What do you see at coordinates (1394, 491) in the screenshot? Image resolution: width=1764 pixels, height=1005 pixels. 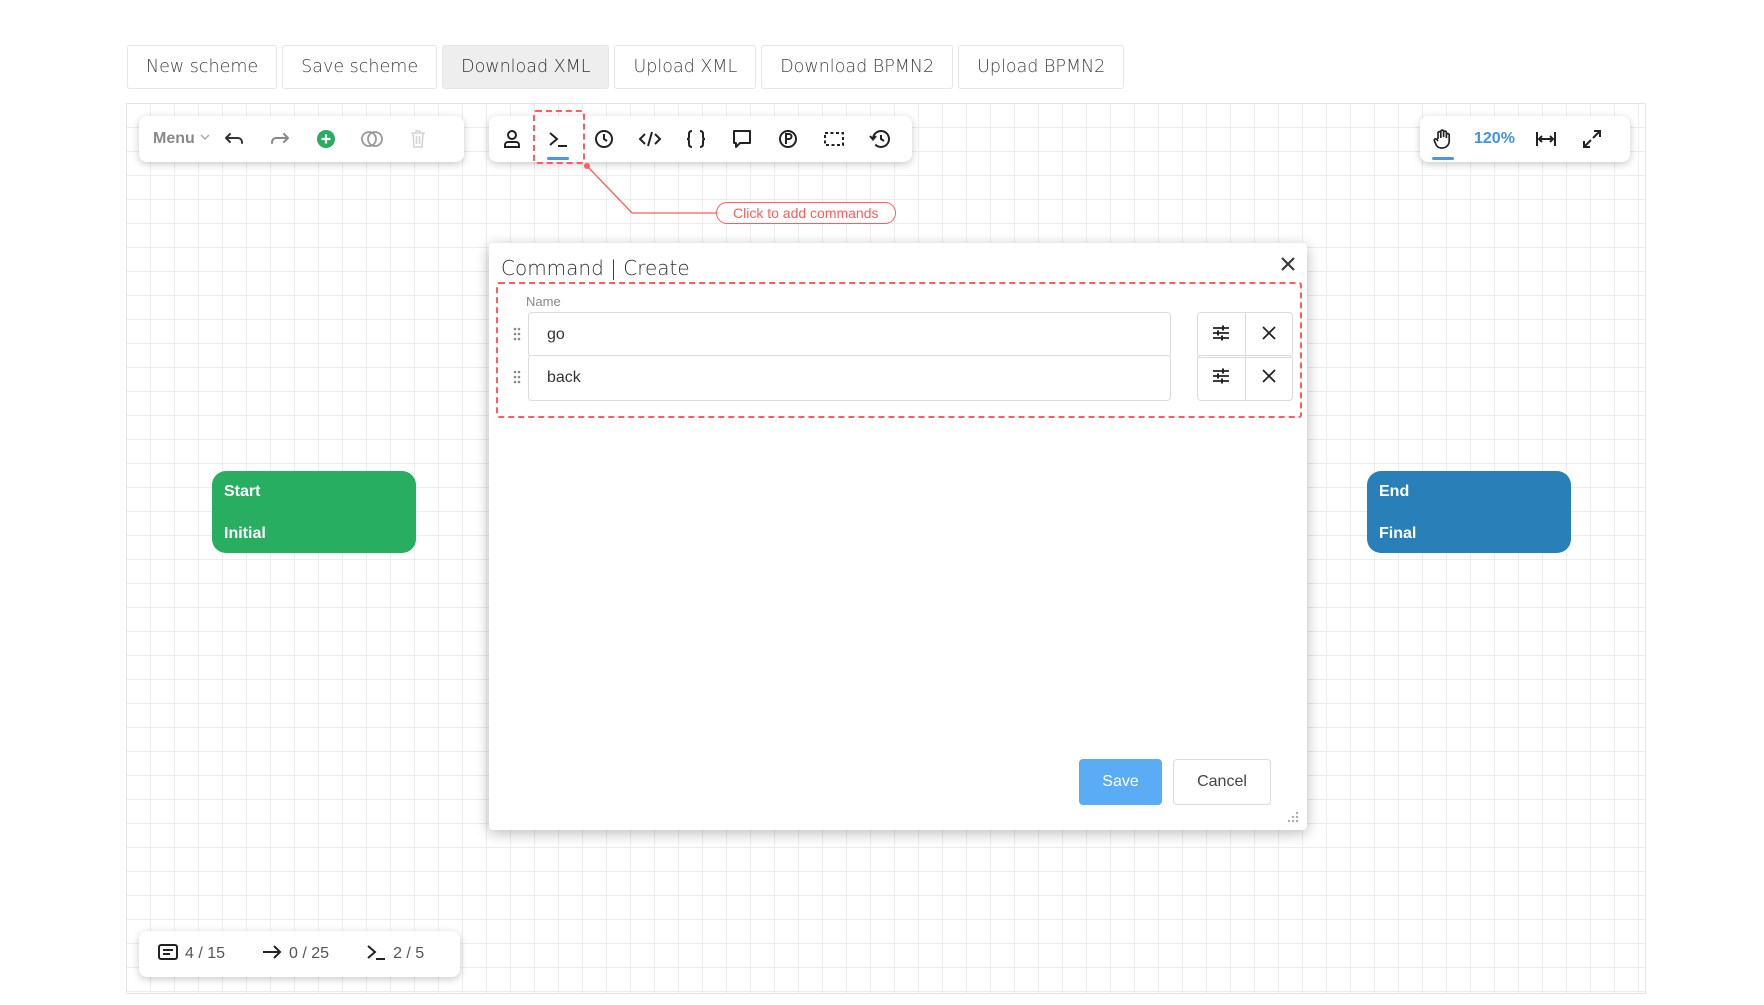 I see `node-title: End` at bounding box center [1394, 491].